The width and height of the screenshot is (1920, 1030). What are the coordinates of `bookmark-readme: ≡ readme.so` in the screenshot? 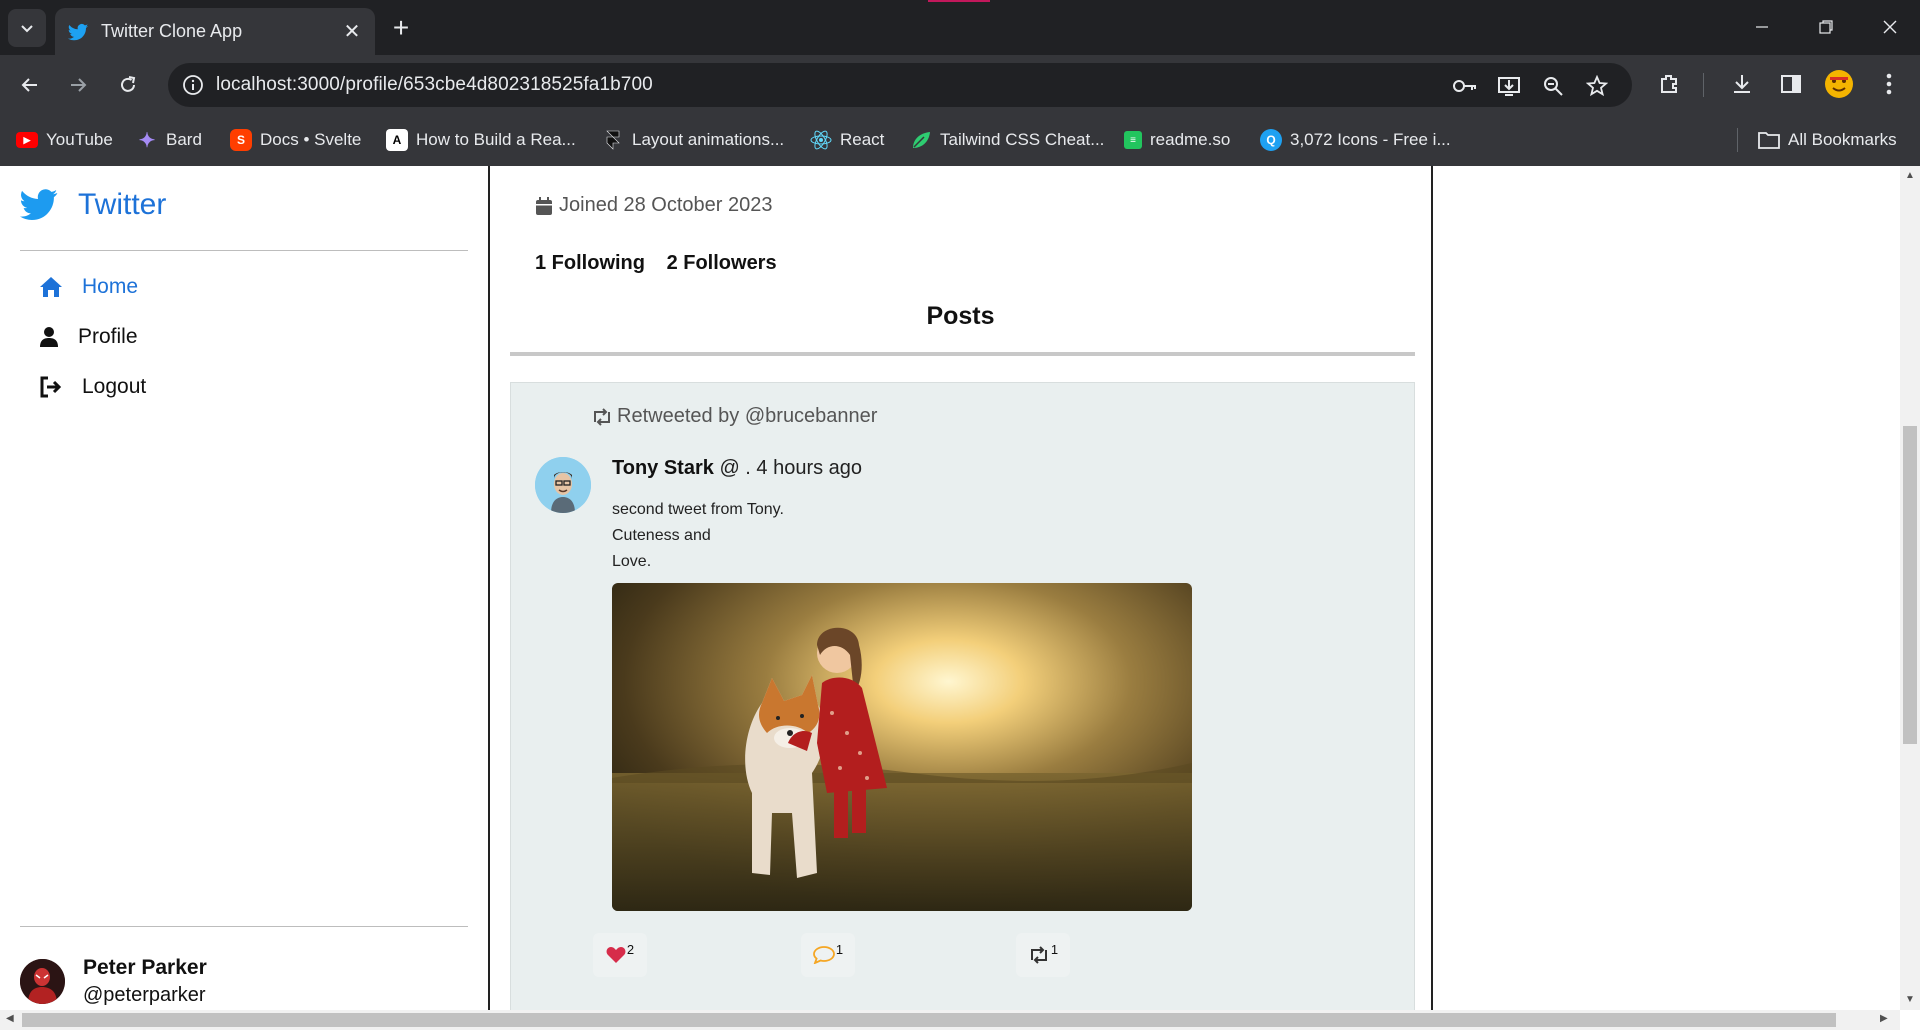 It's located at (1177, 140).